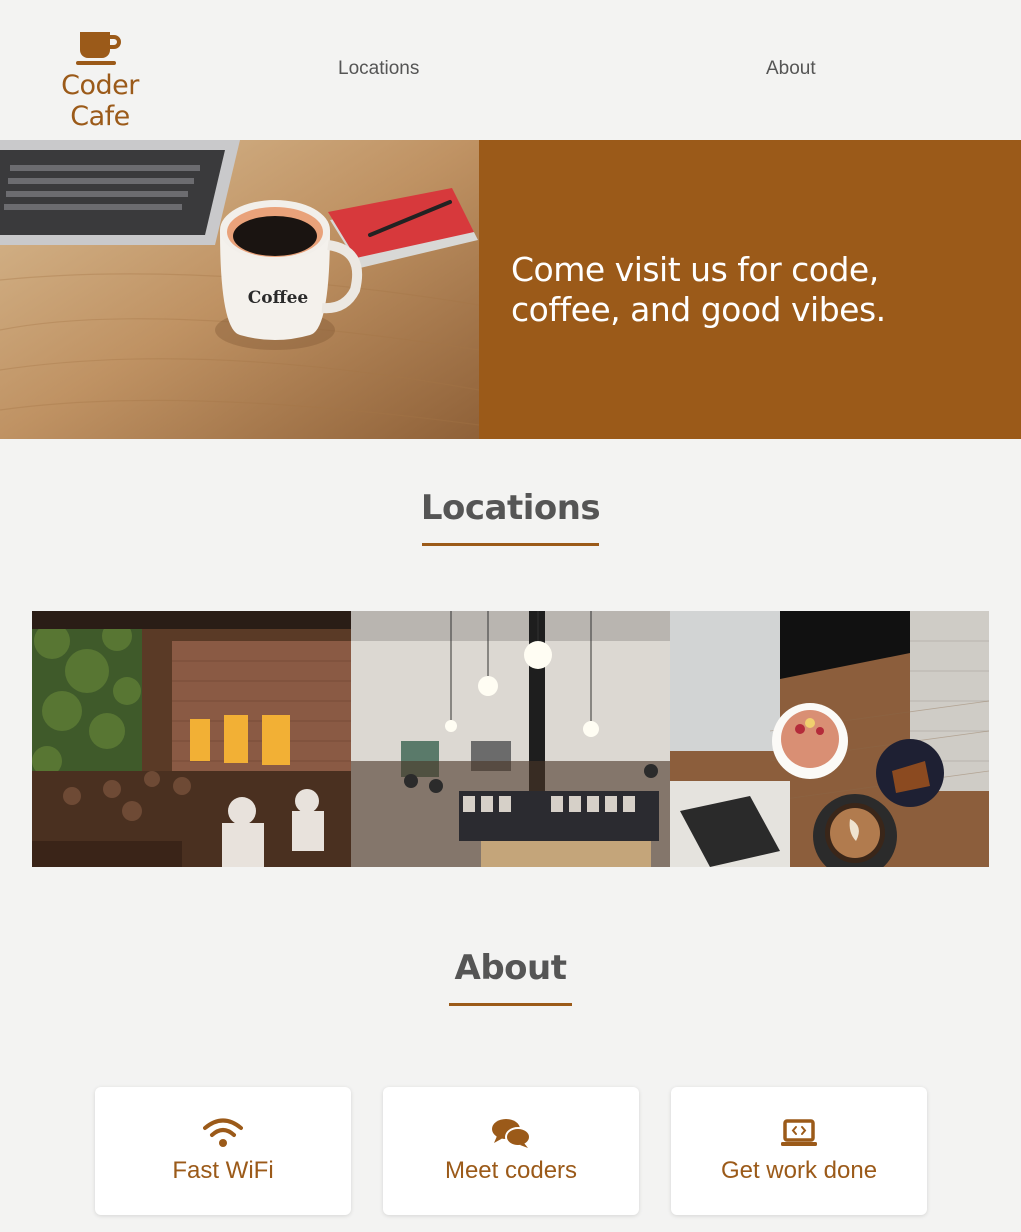 This screenshot has height=1232, width=1021. What do you see at coordinates (510, 1004) in the screenshot?
I see `about-underline` at bounding box center [510, 1004].